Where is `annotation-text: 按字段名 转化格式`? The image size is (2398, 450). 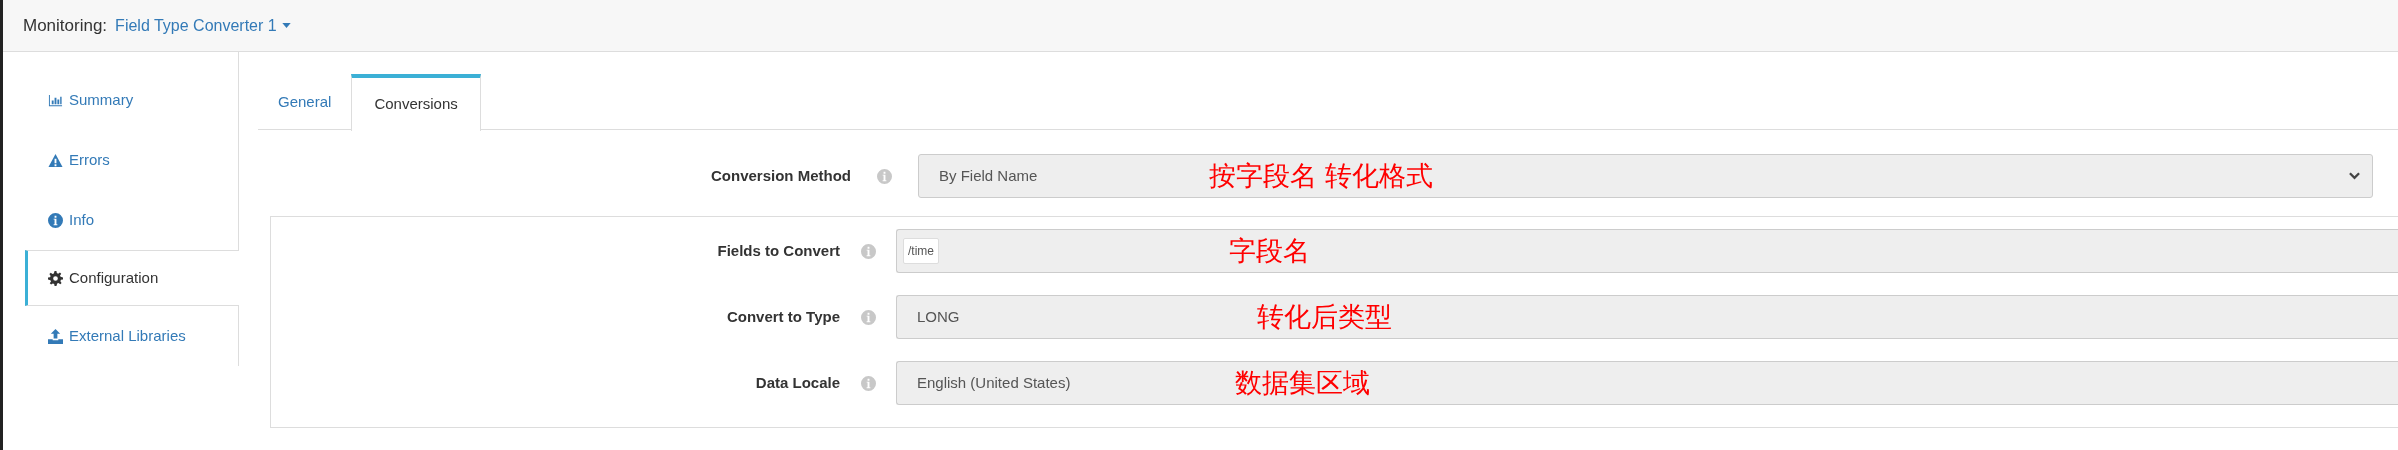 annotation-text: 按字段名 转化格式 is located at coordinates (1321, 176).